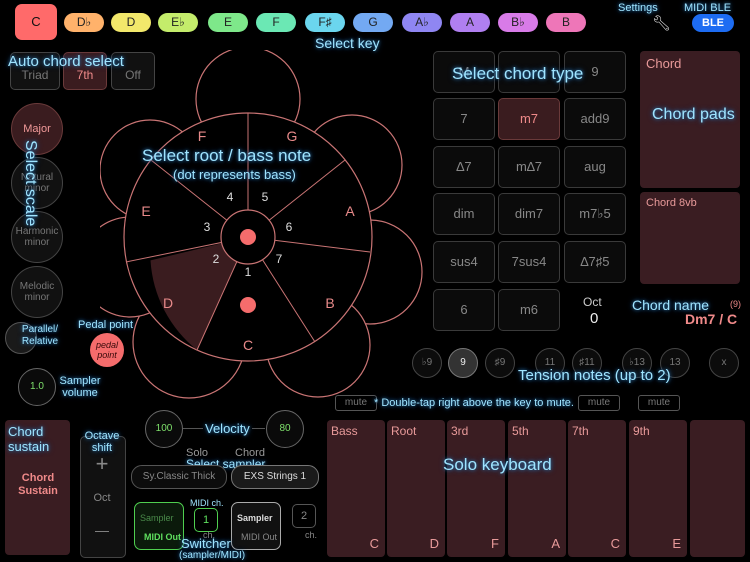 The width and height of the screenshot is (750, 562). I want to click on solo-key-note: A, so click(555, 543).